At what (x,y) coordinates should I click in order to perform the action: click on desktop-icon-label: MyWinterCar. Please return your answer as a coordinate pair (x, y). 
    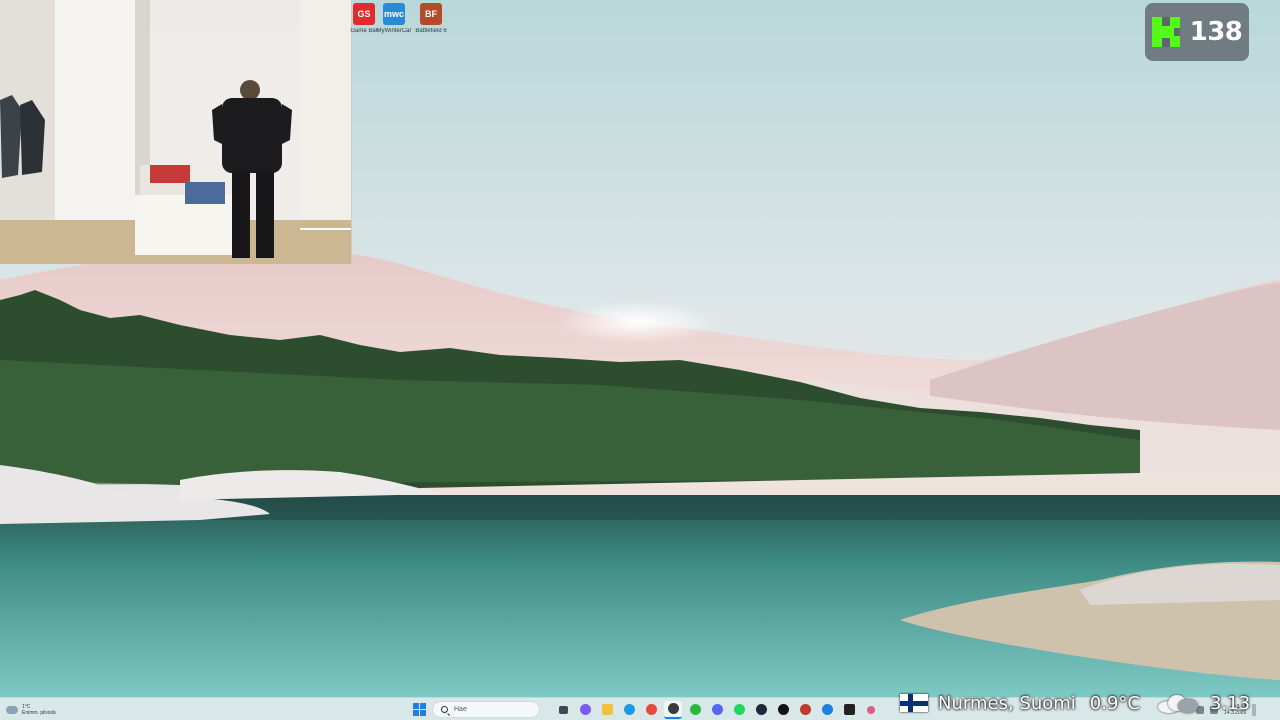
    Looking at the image, I should click on (394, 31).